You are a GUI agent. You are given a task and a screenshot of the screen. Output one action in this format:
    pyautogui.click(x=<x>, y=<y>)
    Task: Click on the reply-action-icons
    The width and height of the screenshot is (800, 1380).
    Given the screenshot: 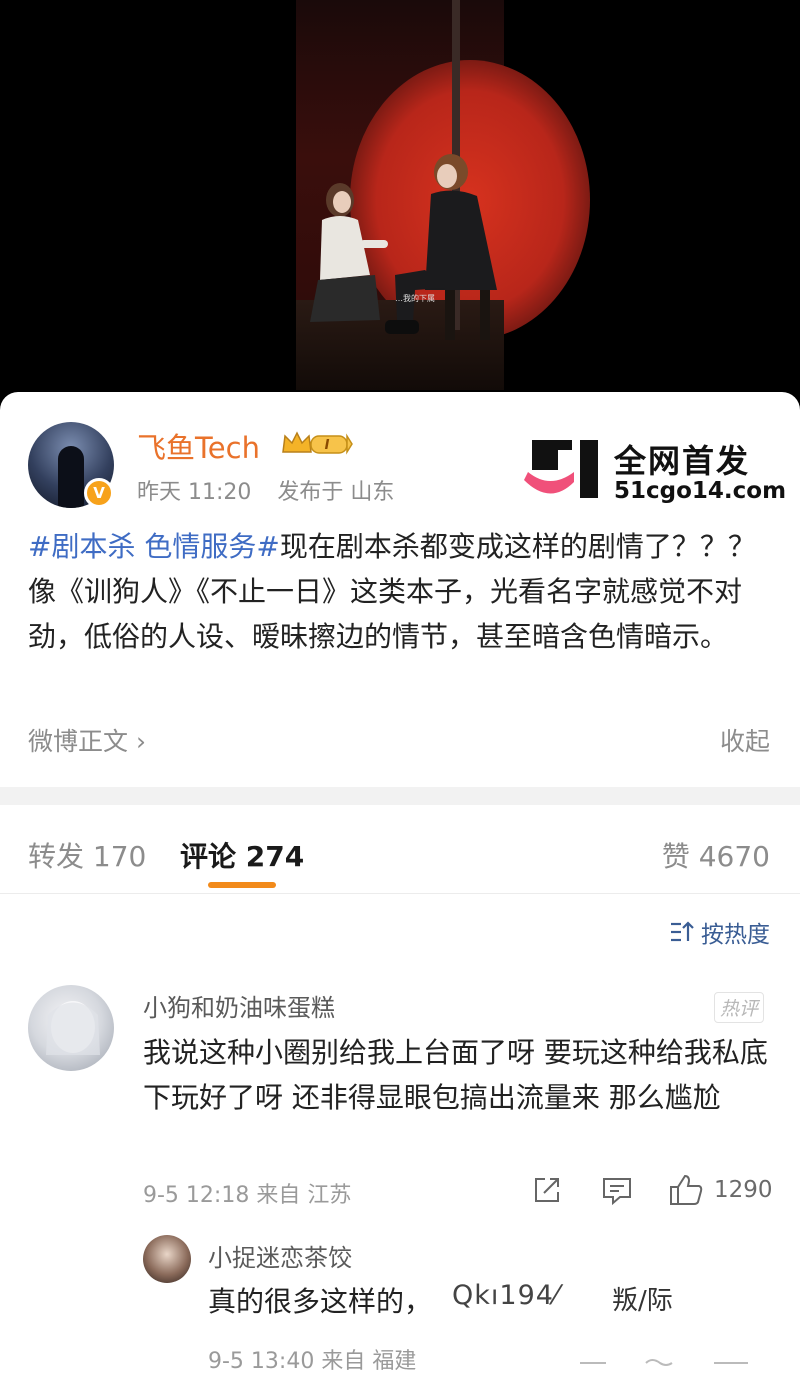 What is the action you would take?
    pyautogui.click(x=665, y=1362)
    